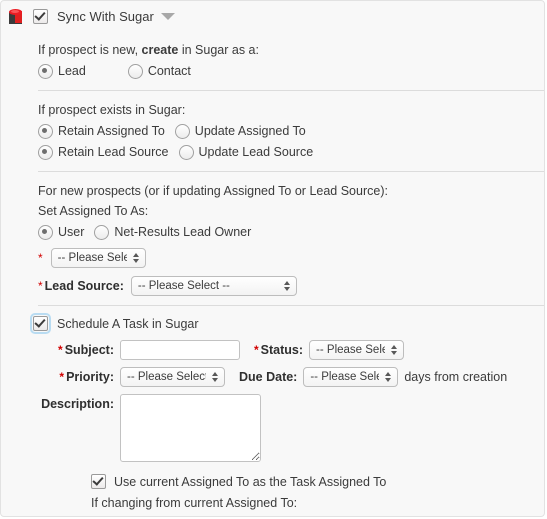 This screenshot has width=547, height=519. What do you see at coordinates (40, 323) in the screenshot?
I see `schedule-task-checkbox` at bounding box center [40, 323].